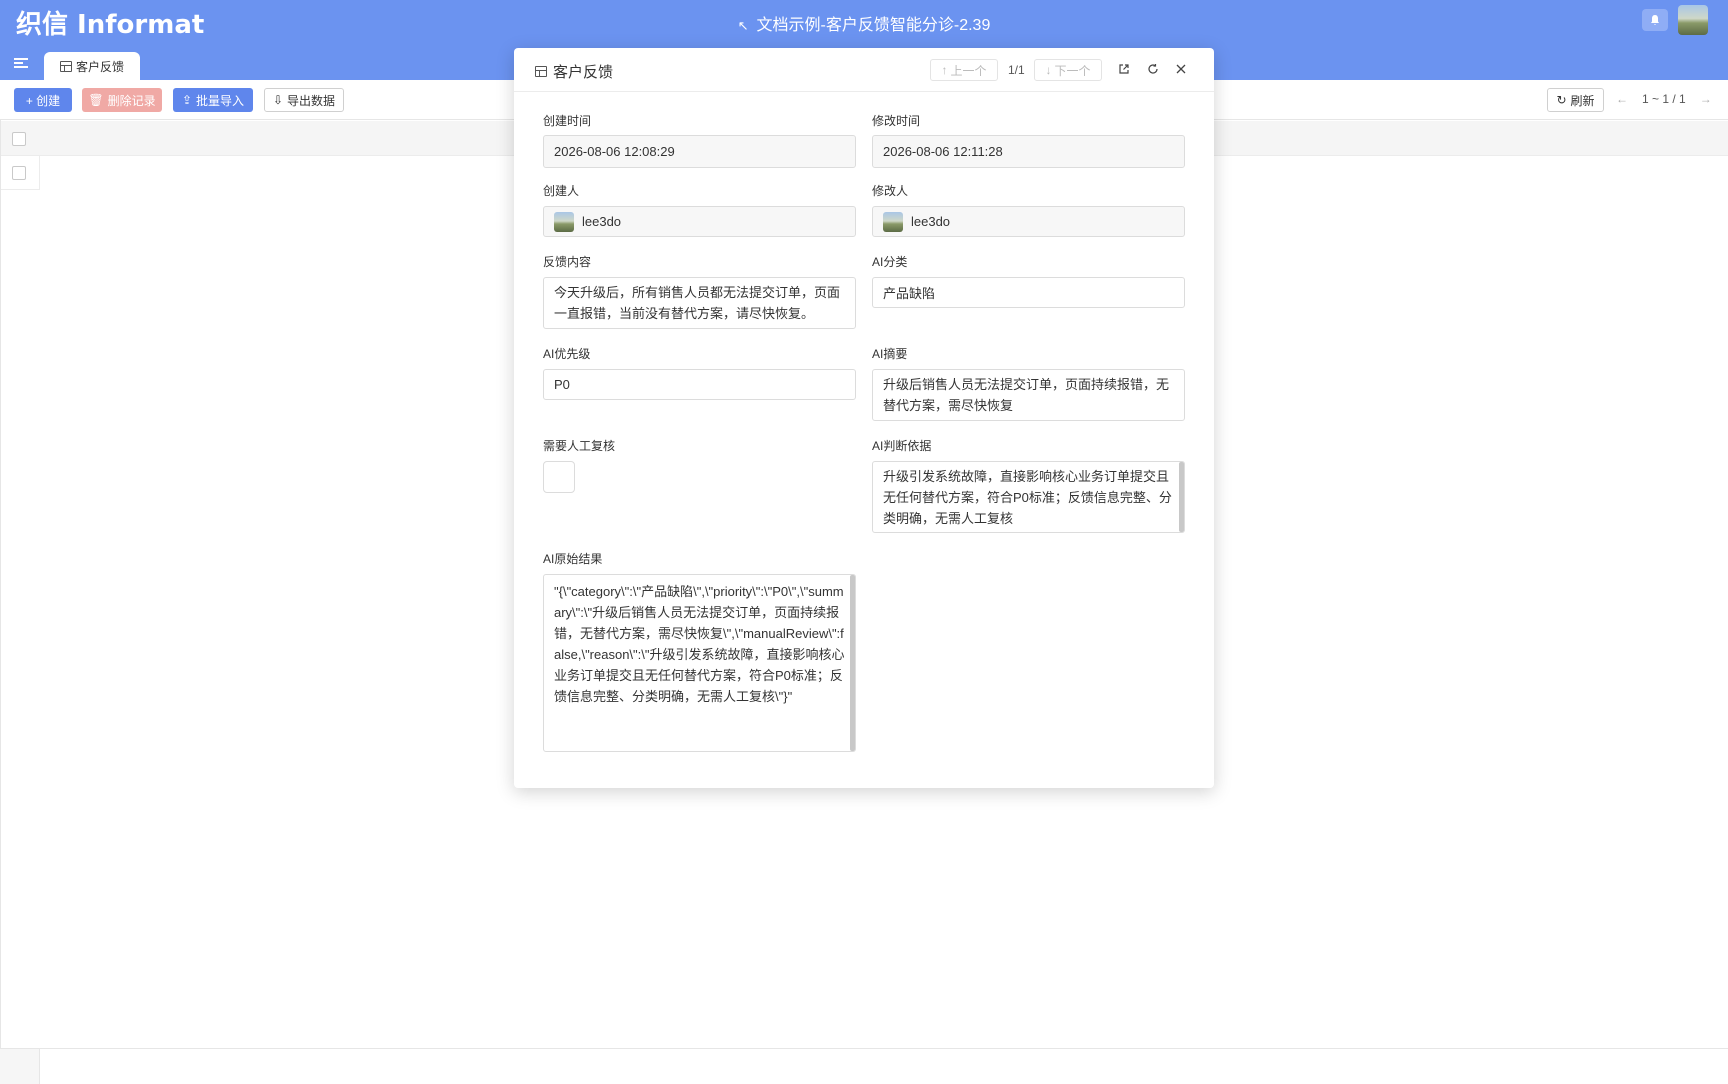  I want to click on next-page-icon: →, so click(1706, 99).